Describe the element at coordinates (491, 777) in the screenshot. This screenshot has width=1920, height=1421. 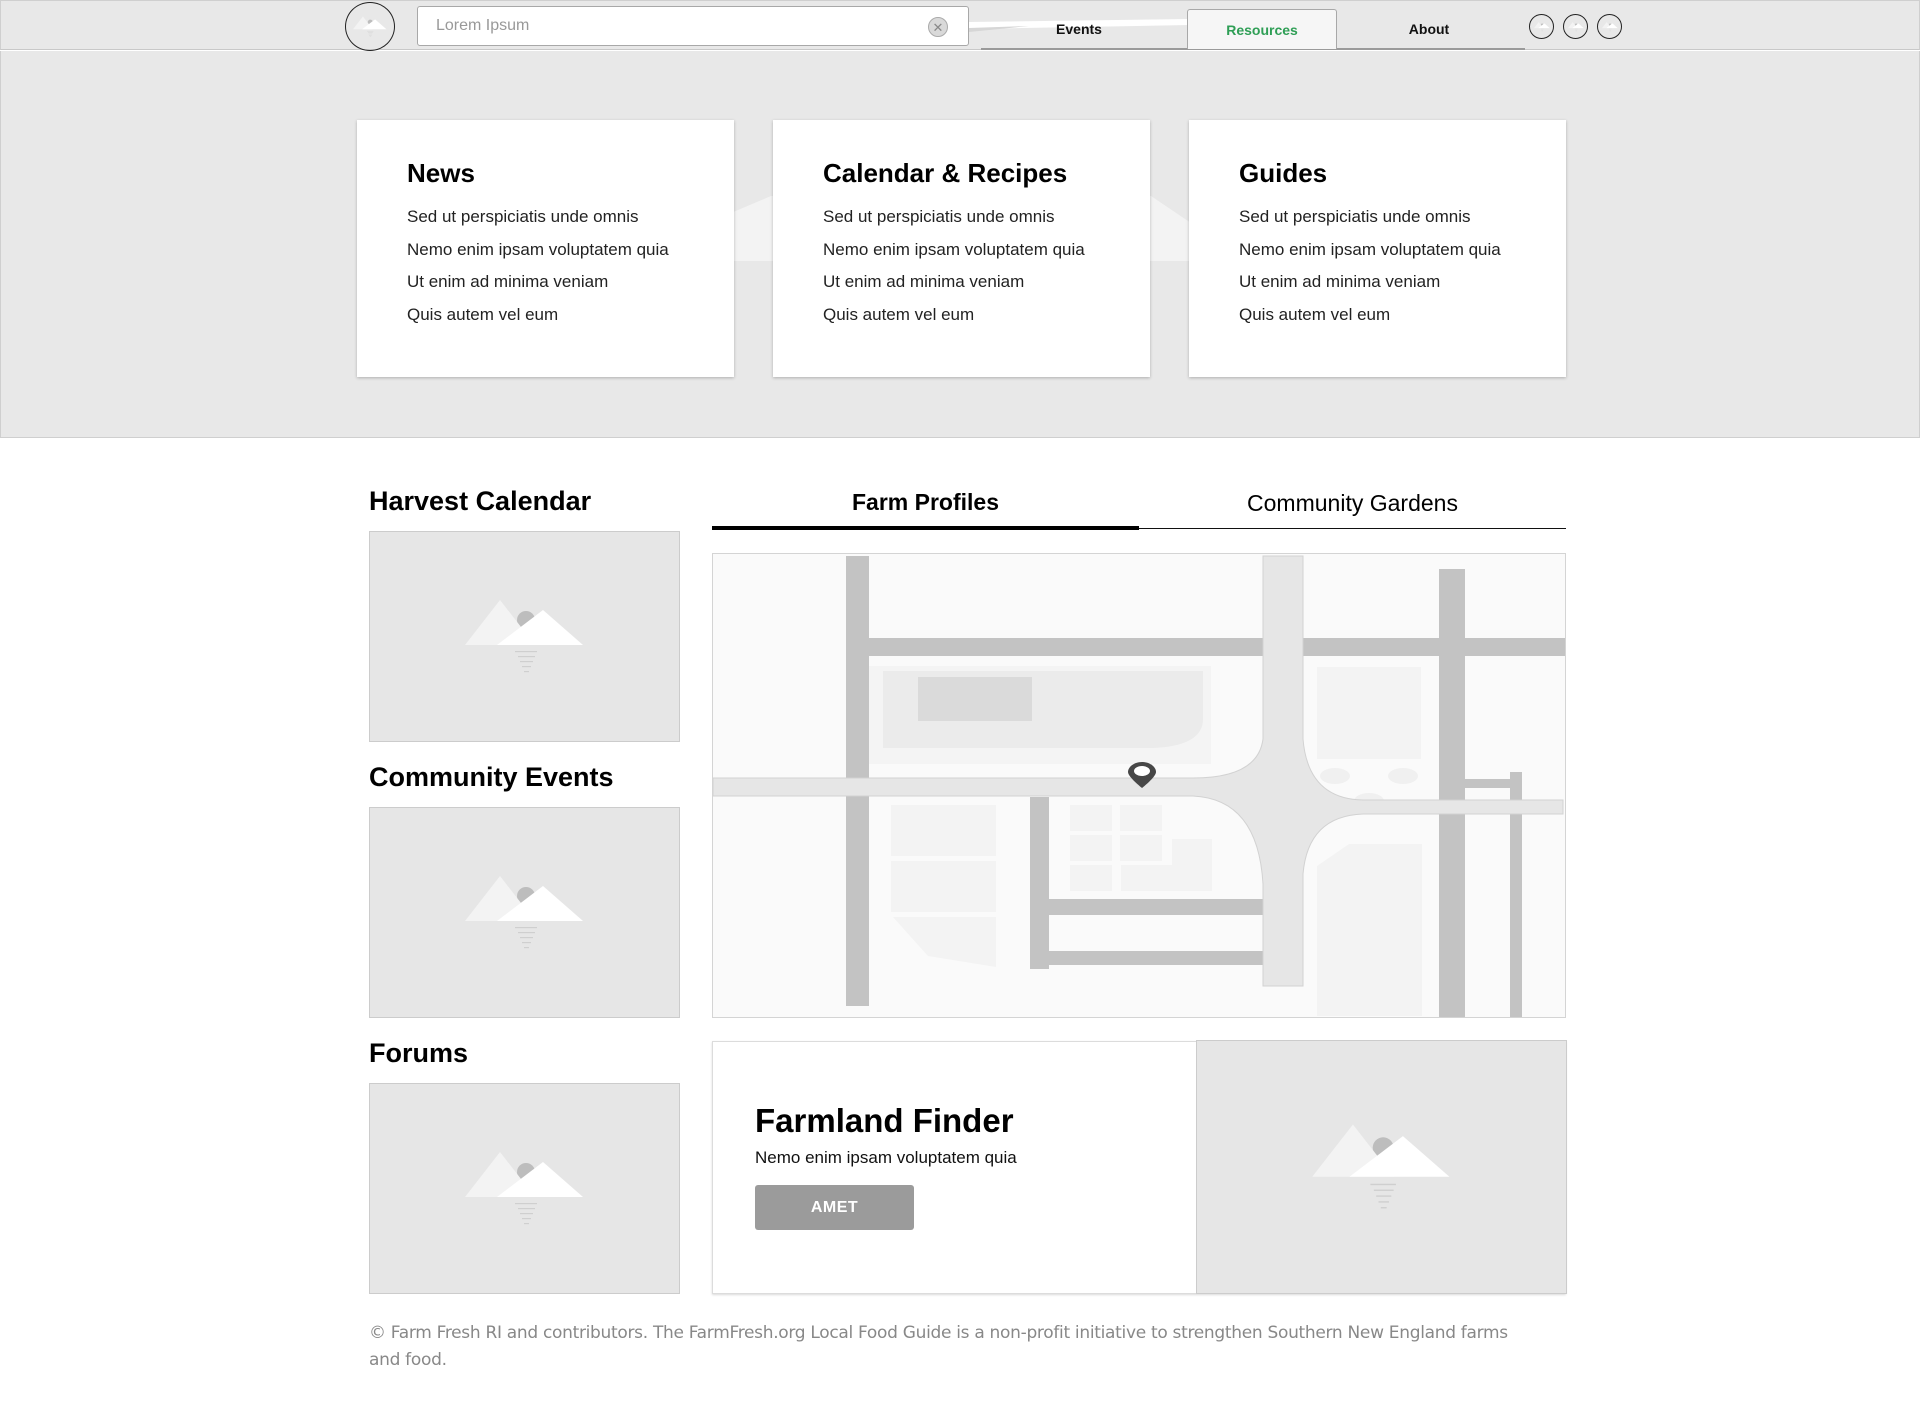
I see `community-events-heading: Community Events` at that location.